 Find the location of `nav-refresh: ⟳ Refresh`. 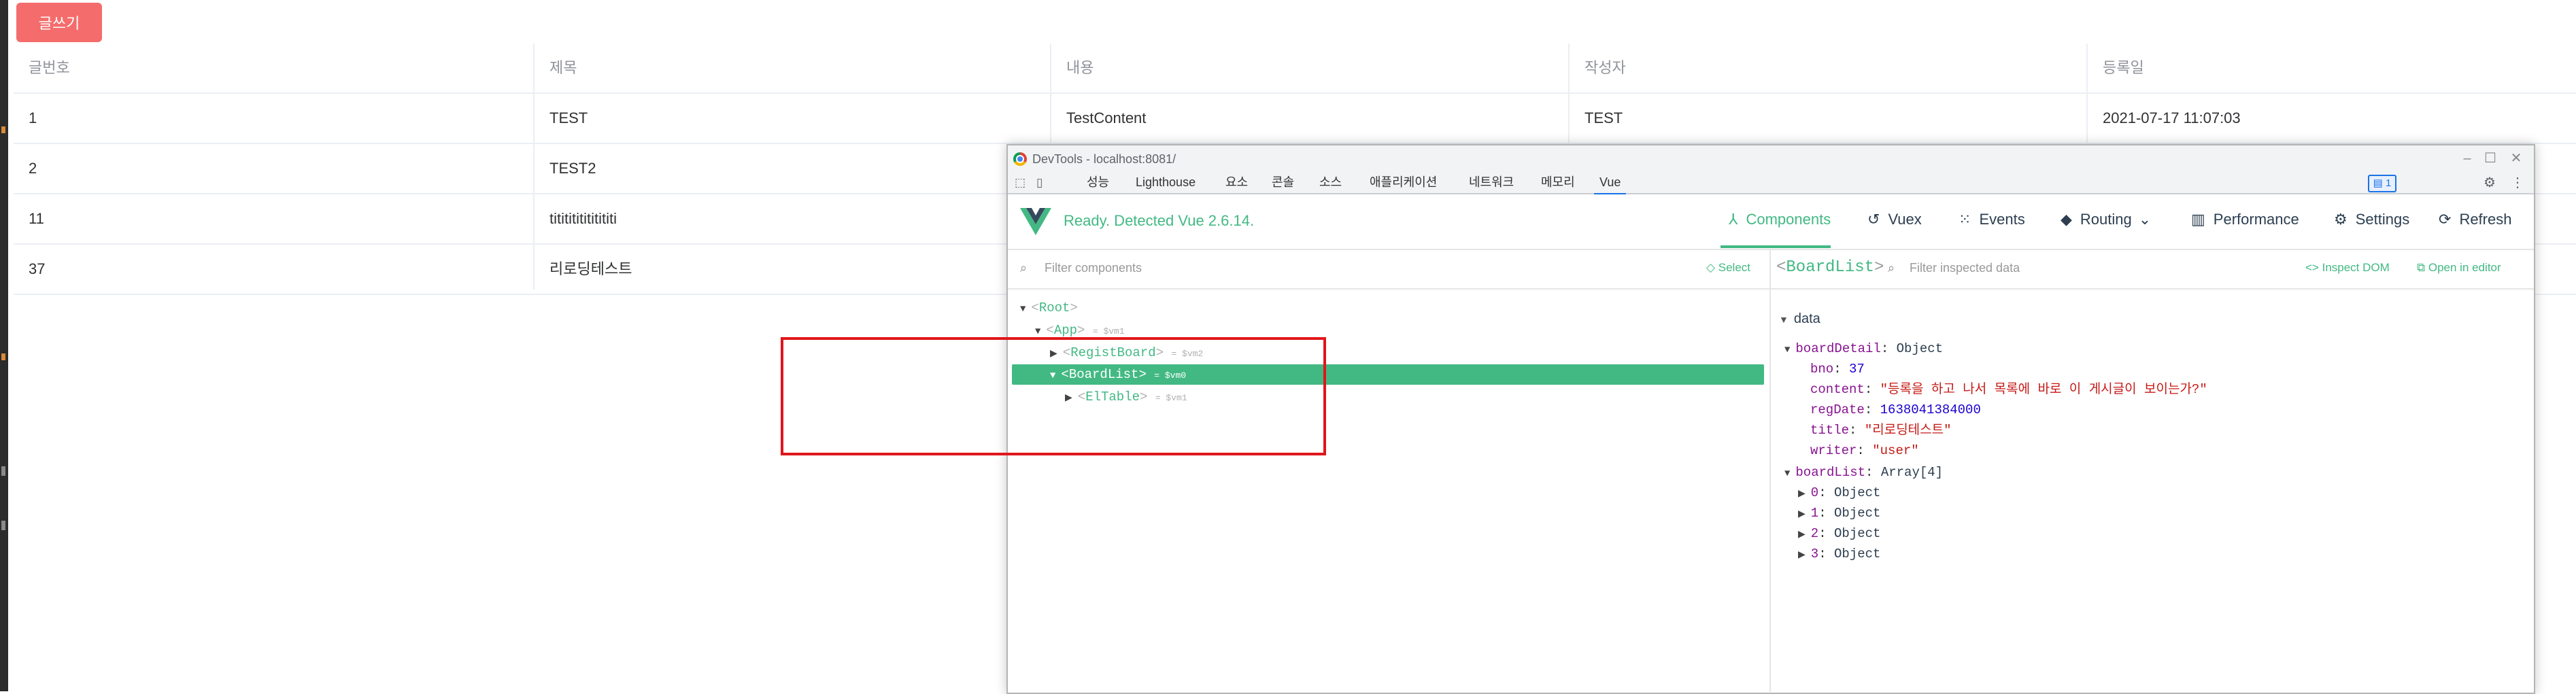

nav-refresh: ⟳ Refresh is located at coordinates (2475, 219).